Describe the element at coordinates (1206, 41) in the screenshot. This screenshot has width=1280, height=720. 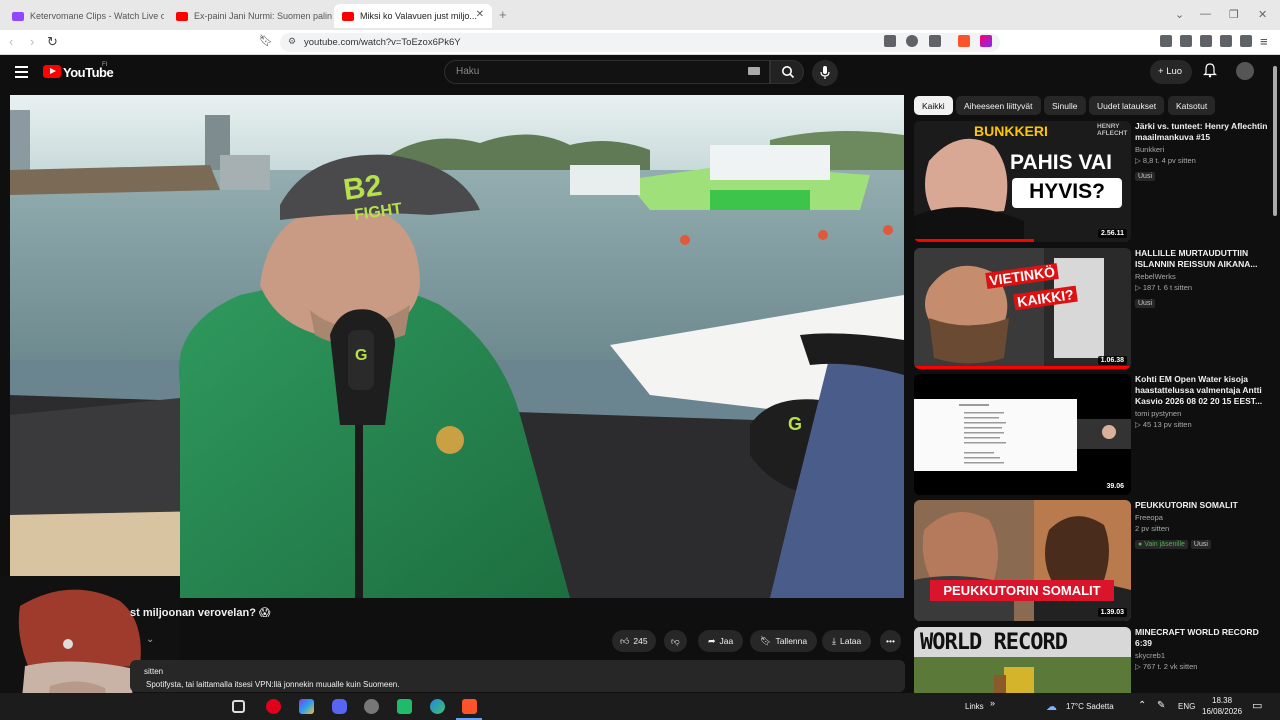
I see `wallet-icon` at that location.